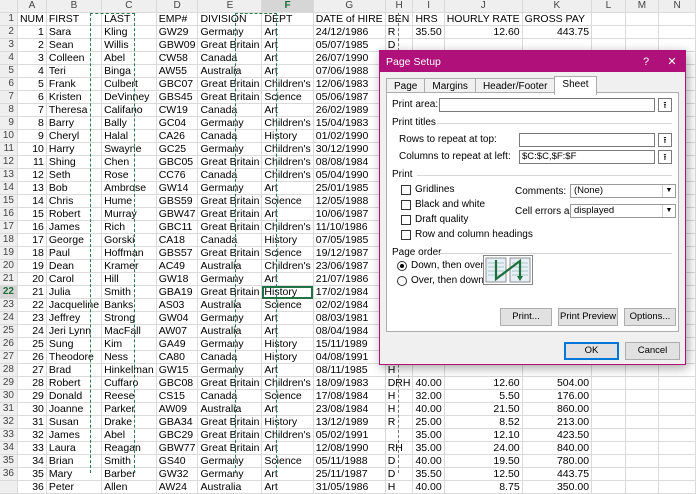  What do you see at coordinates (230, 110) in the screenshot?
I see `cell-e8: Canada` at bounding box center [230, 110].